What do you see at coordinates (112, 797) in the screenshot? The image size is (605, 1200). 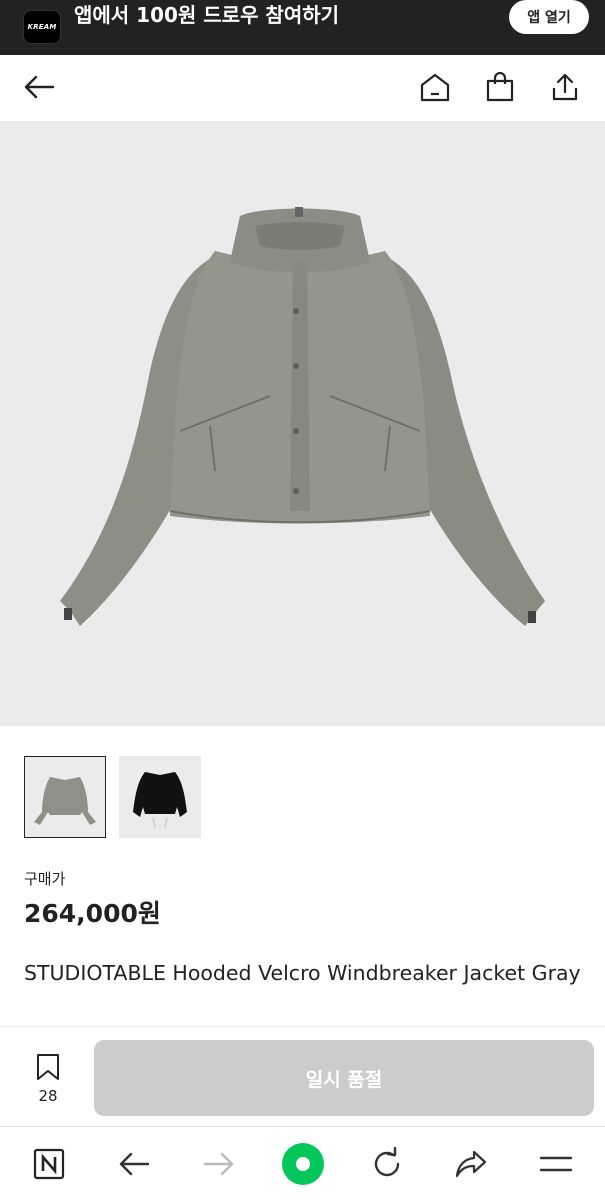 I see `thumbnail-strip` at bounding box center [112, 797].